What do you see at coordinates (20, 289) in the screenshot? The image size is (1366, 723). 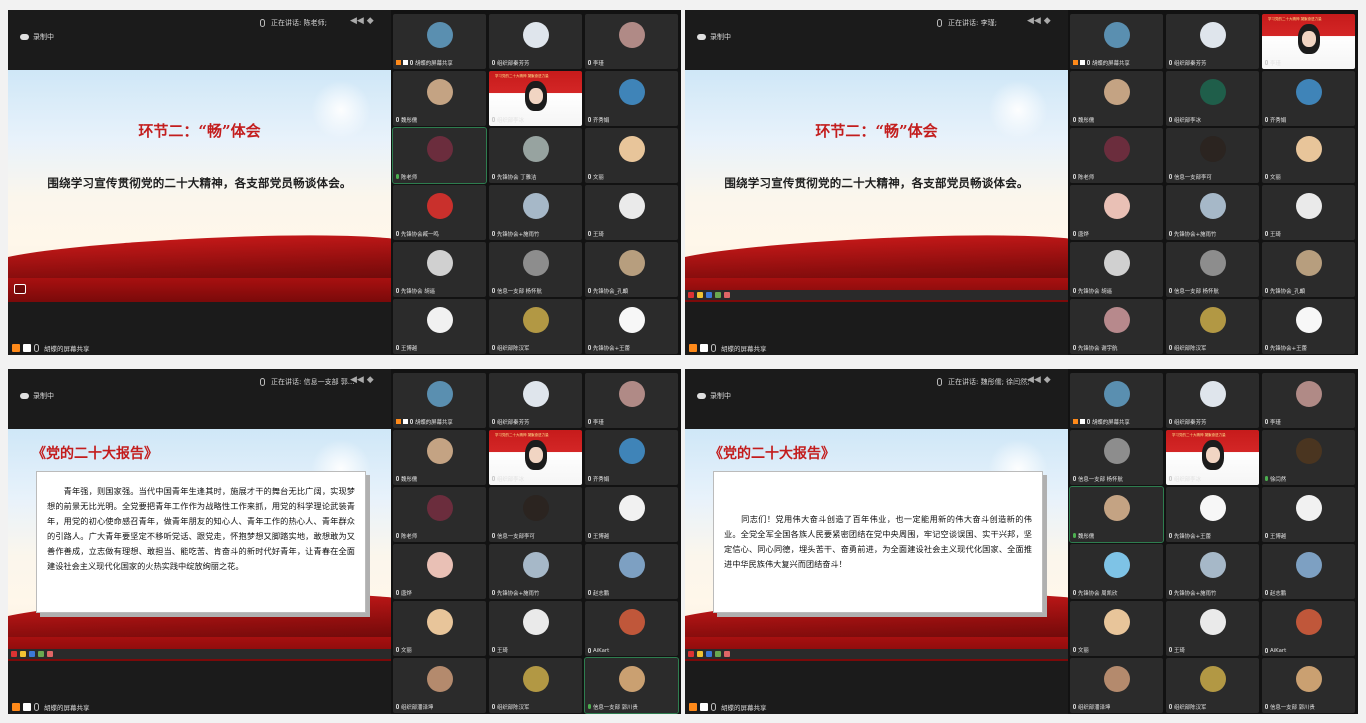 I see `slide-menu-icon` at bounding box center [20, 289].